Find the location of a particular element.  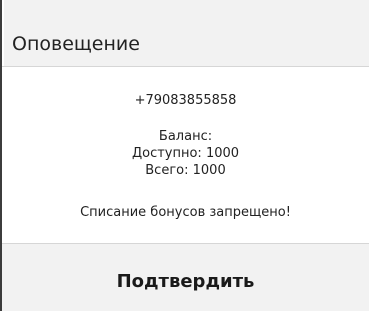

confirm-button-label: Подтвердить is located at coordinates (185, 281).